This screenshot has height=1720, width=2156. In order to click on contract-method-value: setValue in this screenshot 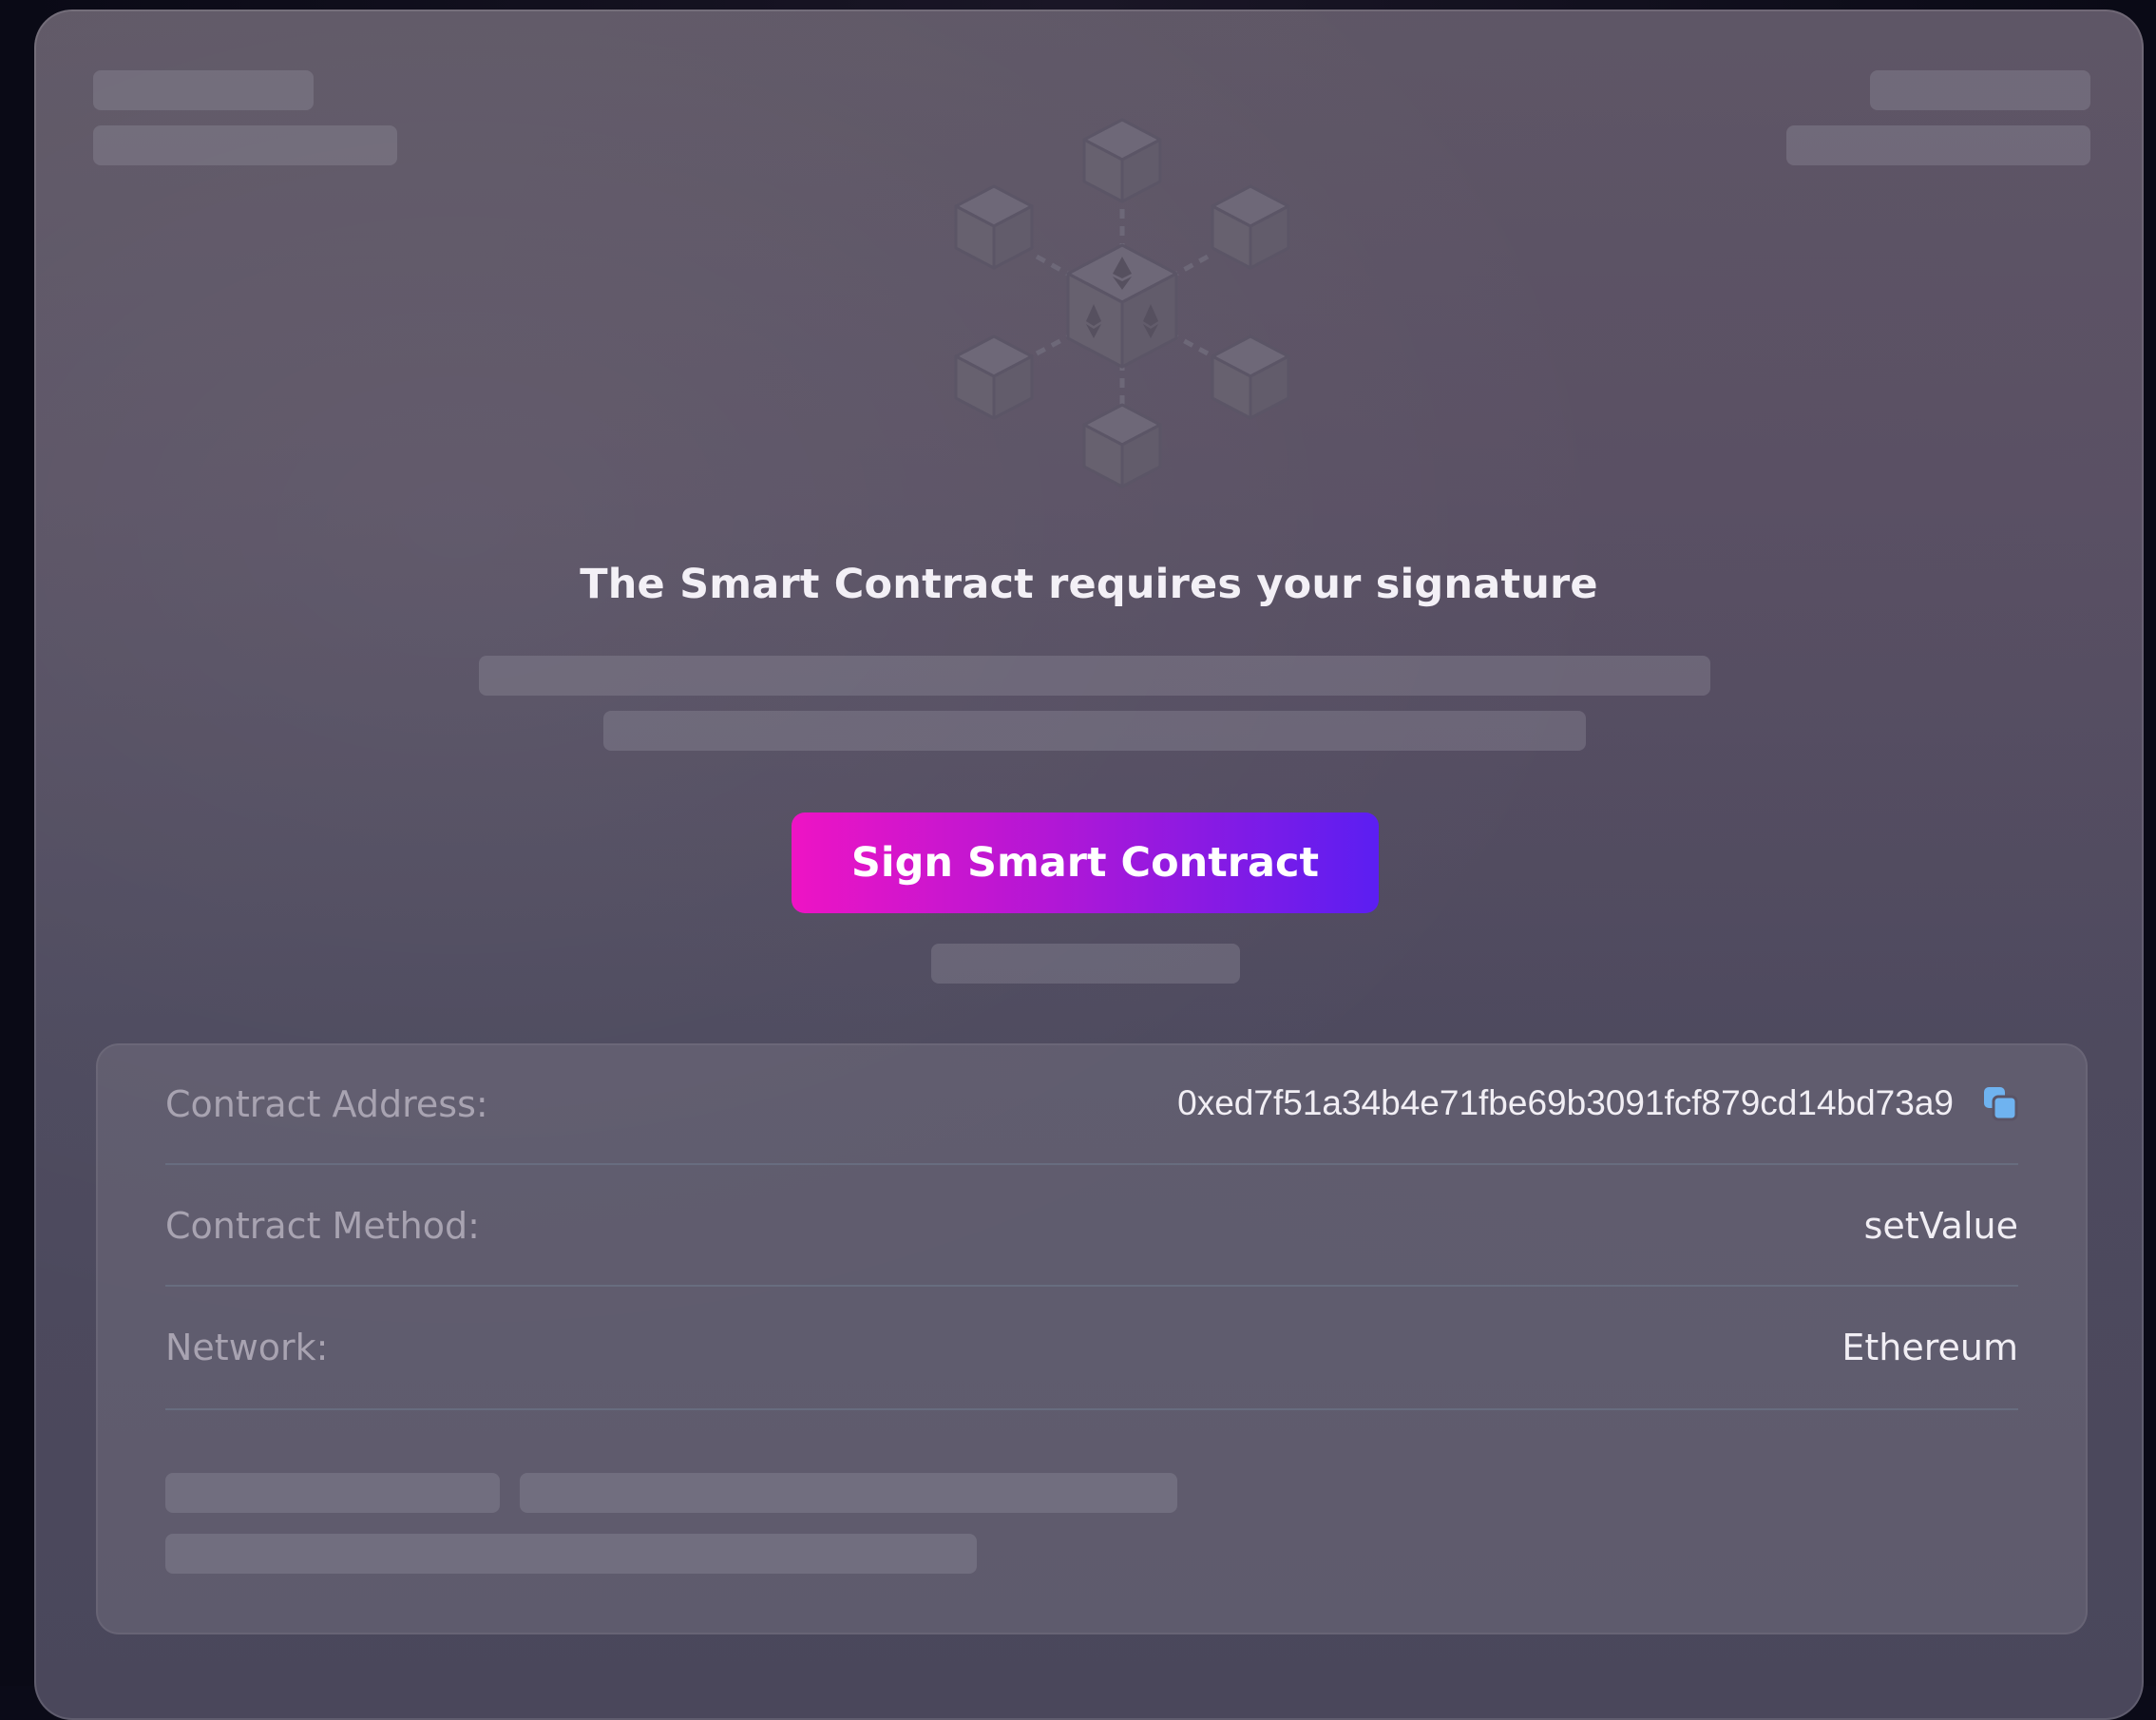, I will do `click(1941, 1226)`.